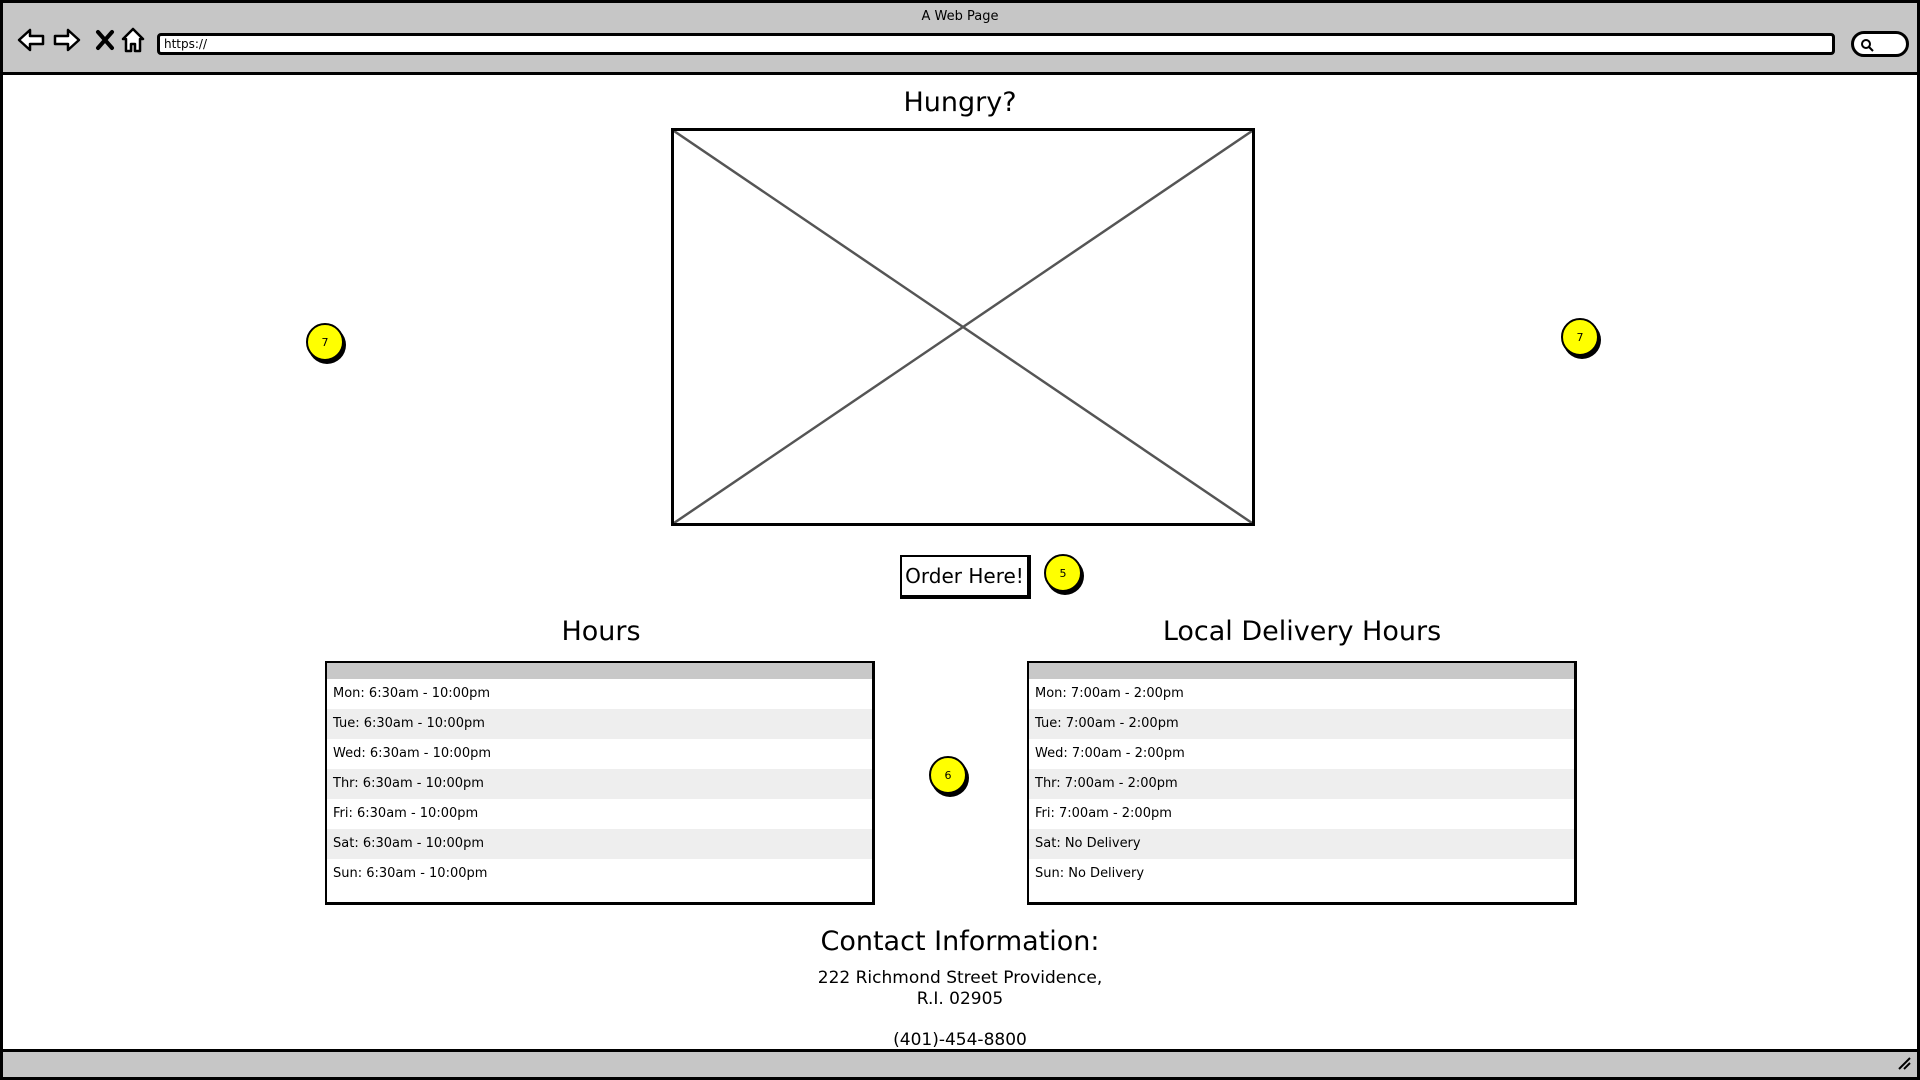  Describe the element at coordinates (960, 1040) in the screenshot. I see `contact-phone: (401)-454-8800` at that location.